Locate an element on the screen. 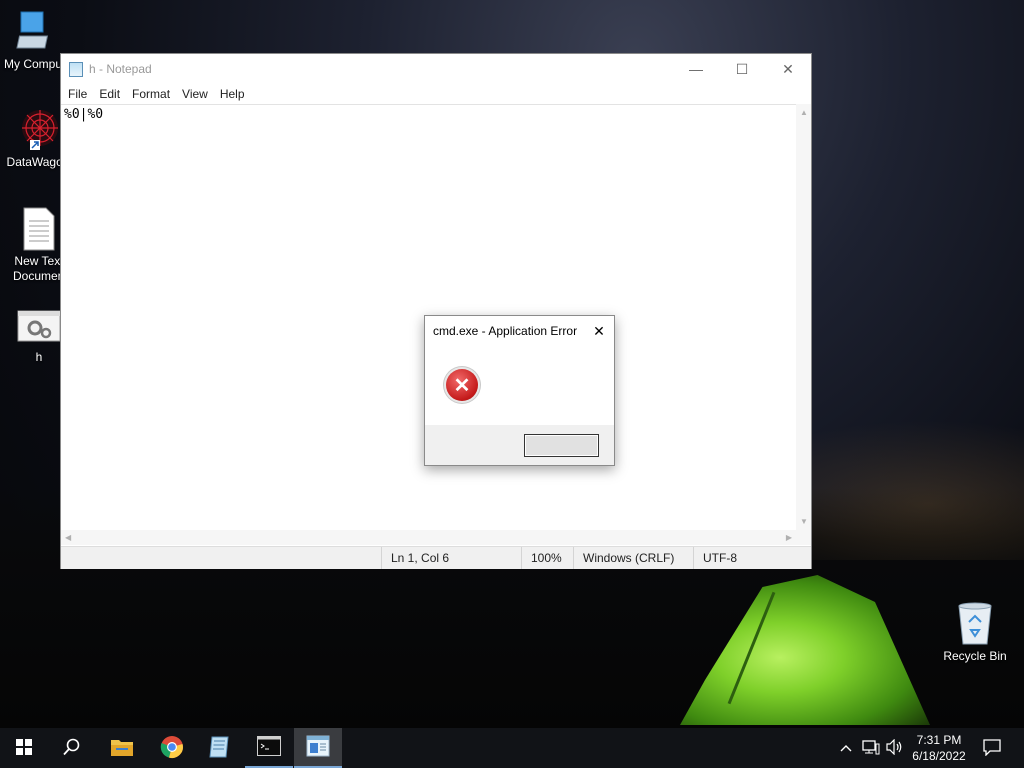 This screenshot has width=1024, height=768. dialog-close-button: ✕ is located at coordinates (599, 331).